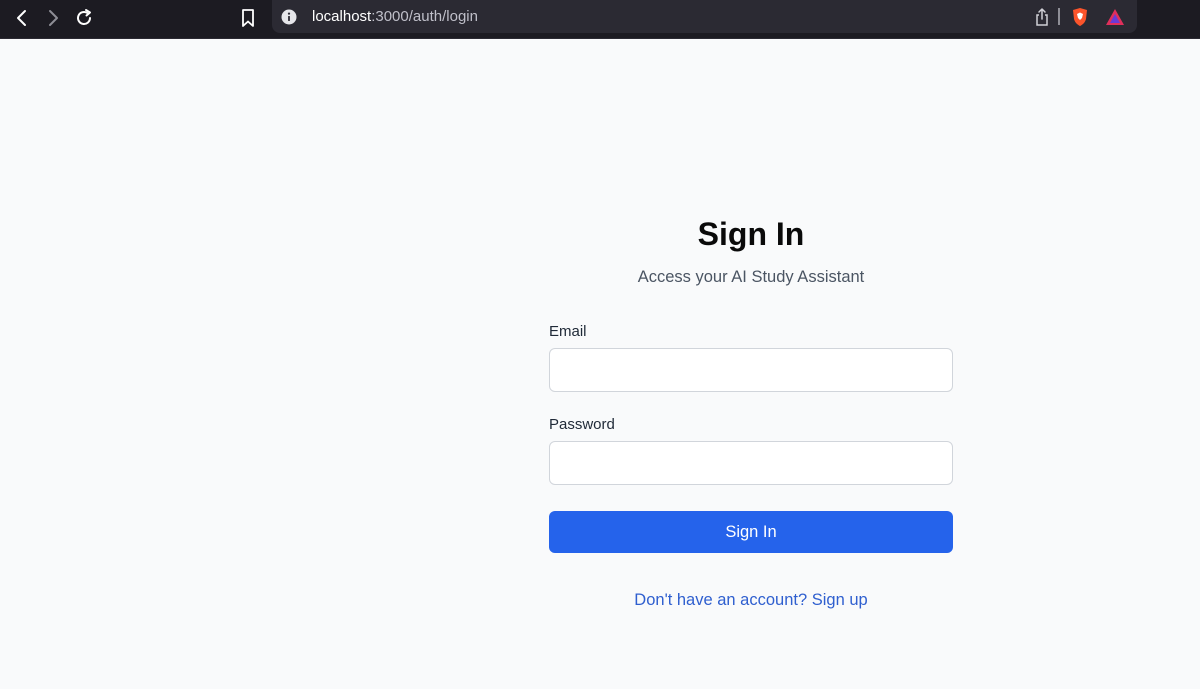 Image resolution: width=1200 pixels, height=689 pixels. What do you see at coordinates (53, 18) in the screenshot?
I see `forward-icon` at bounding box center [53, 18].